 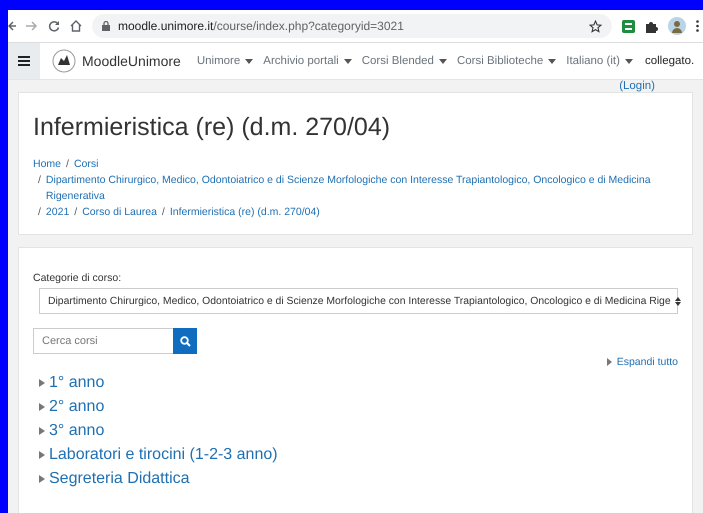 What do you see at coordinates (77, 278) in the screenshot?
I see `field-label: Categorie di corso:` at bounding box center [77, 278].